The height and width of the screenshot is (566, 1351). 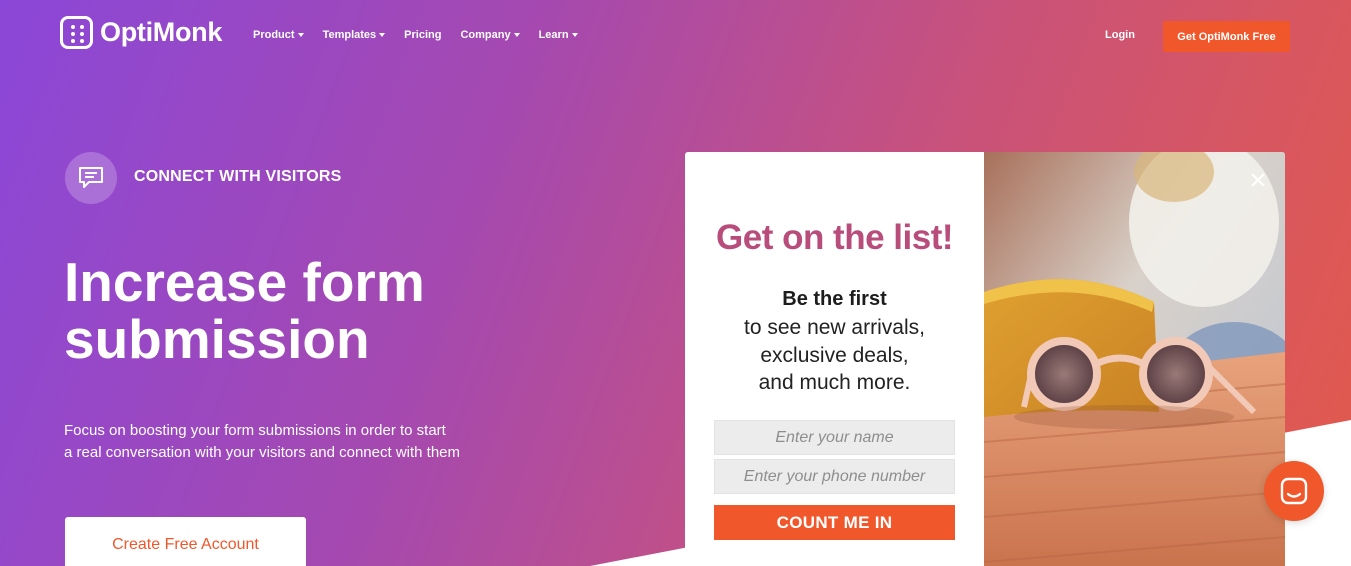 I want to click on login-link: Login, so click(x=1120, y=35).